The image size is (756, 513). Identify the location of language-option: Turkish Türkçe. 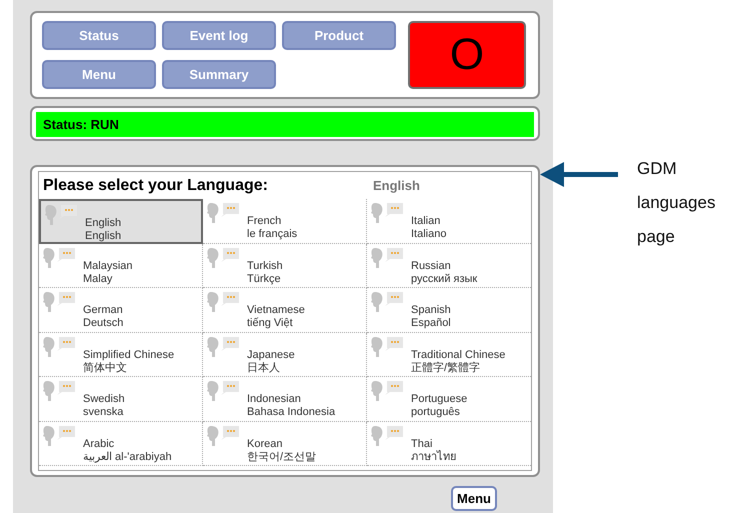
(285, 266).